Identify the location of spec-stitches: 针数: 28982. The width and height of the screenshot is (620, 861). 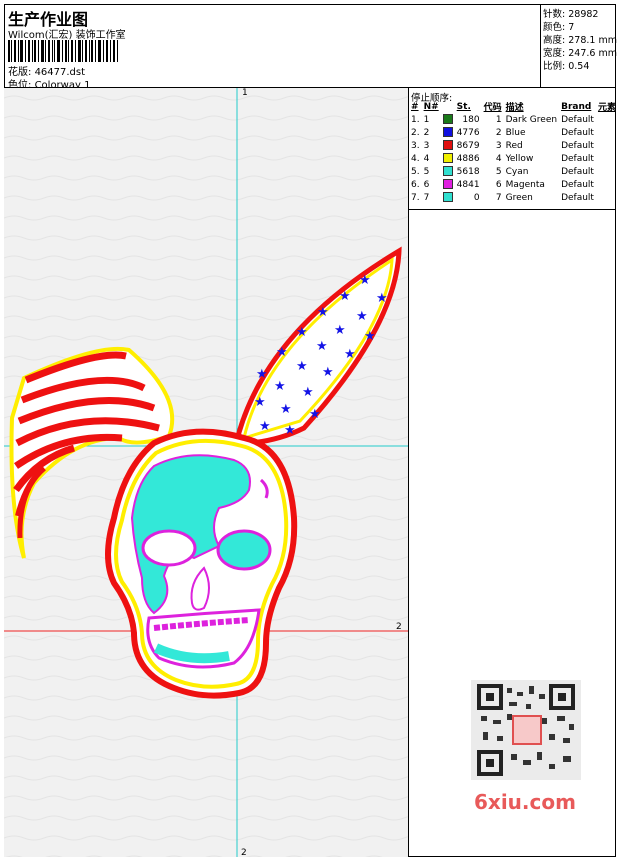
(571, 14).